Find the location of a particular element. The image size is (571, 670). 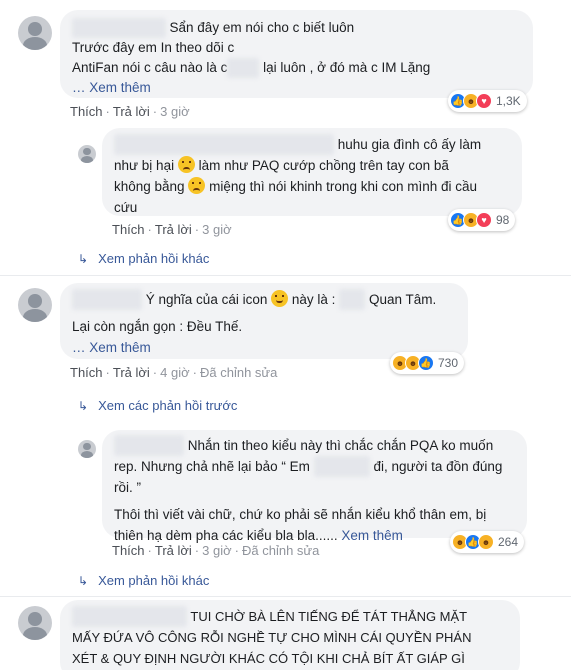

comment-author: Trần Thanh Hà is located at coordinates (119, 28).